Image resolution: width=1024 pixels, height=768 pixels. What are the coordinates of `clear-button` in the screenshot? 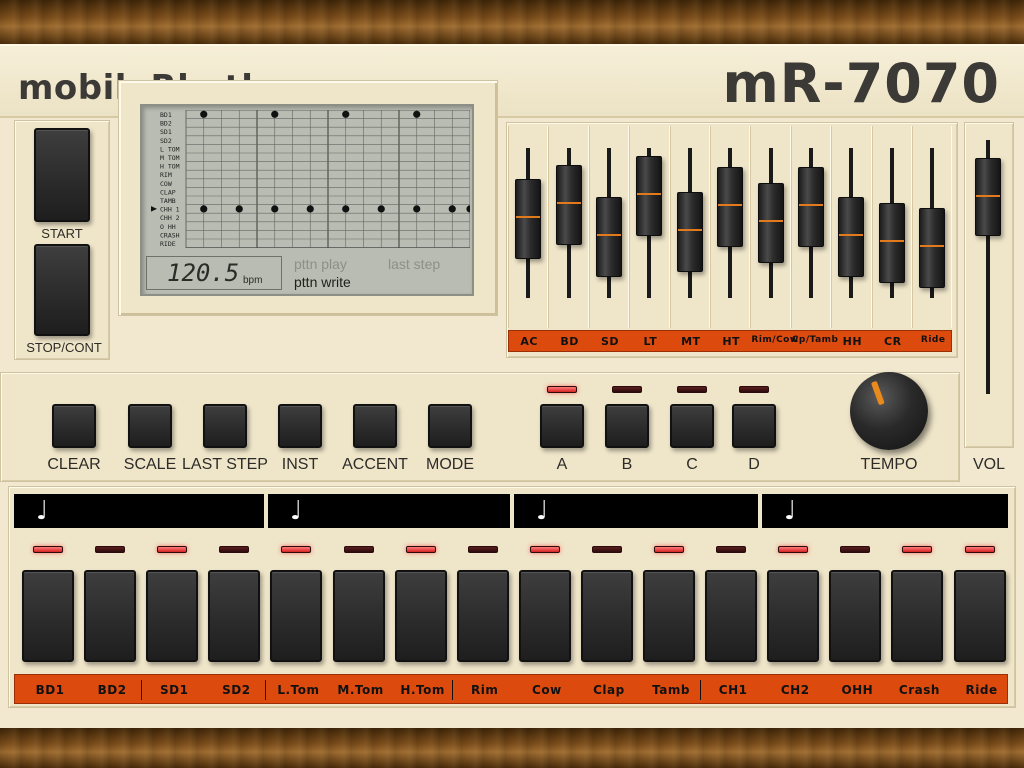 It's located at (74, 426).